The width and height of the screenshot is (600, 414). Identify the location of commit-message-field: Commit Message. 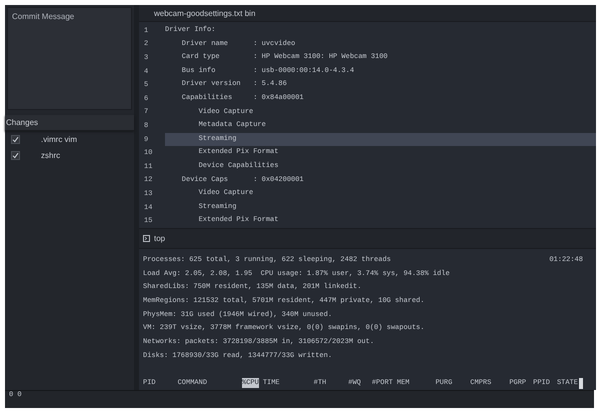
(69, 58).